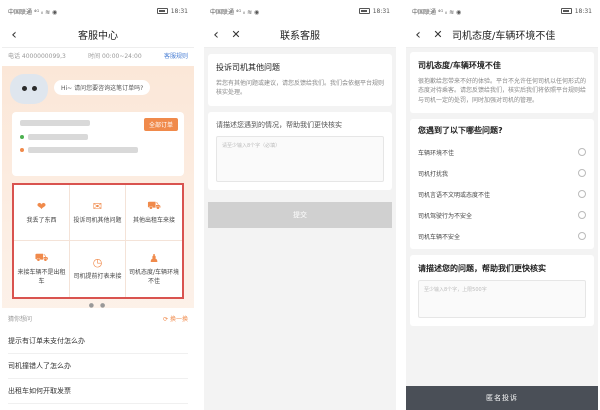 The width and height of the screenshot is (600, 410). What do you see at coordinates (502, 298) in the screenshot?
I see `description-input: 至少输入8个字，上限500字` at bounding box center [502, 298].